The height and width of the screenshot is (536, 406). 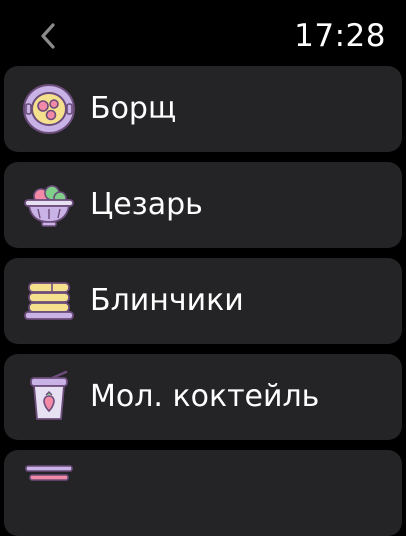 I want to click on sushi-chopsticks-icon, so click(x=49, y=487).